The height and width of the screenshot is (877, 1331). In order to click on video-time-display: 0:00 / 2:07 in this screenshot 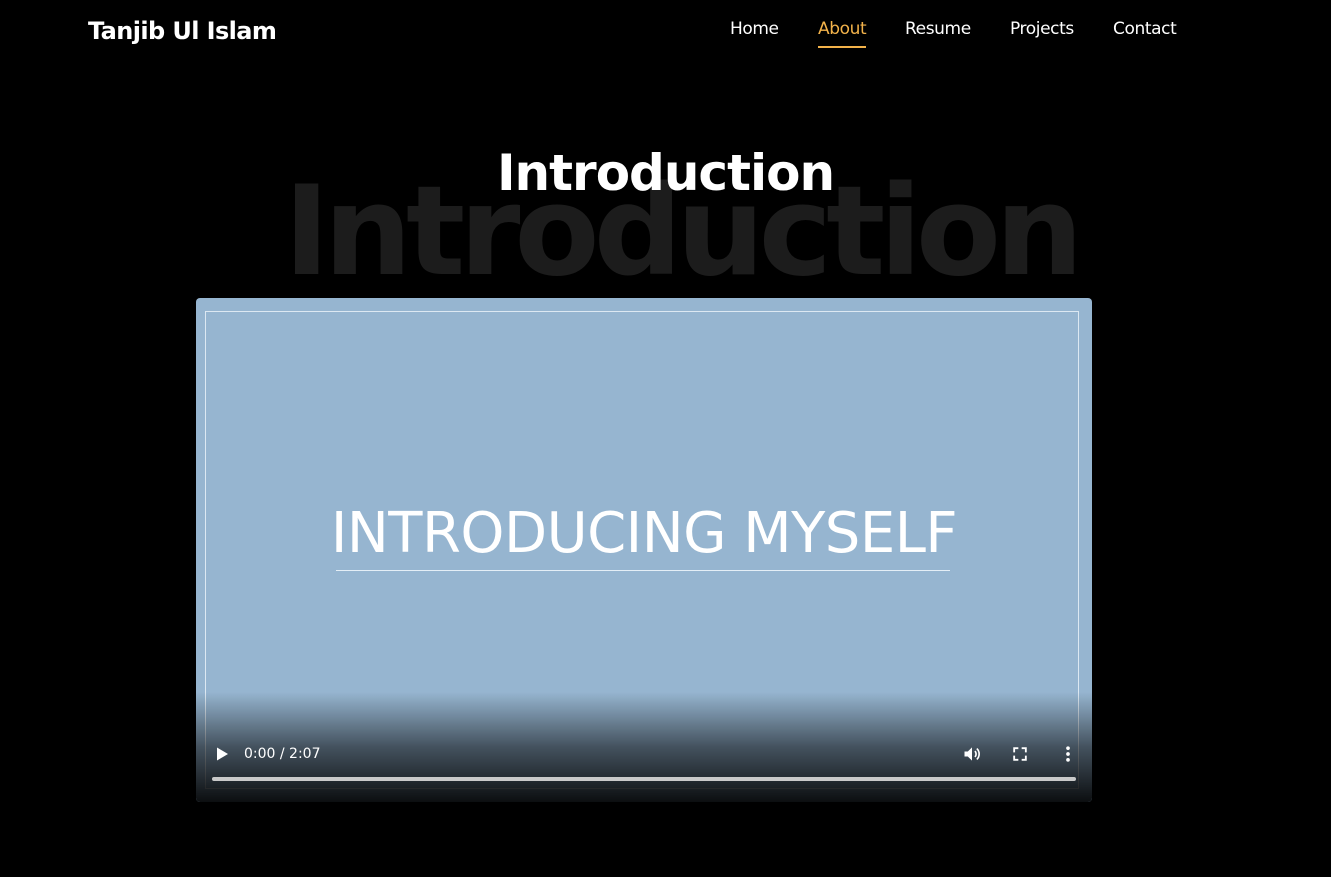, I will do `click(282, 754)`.